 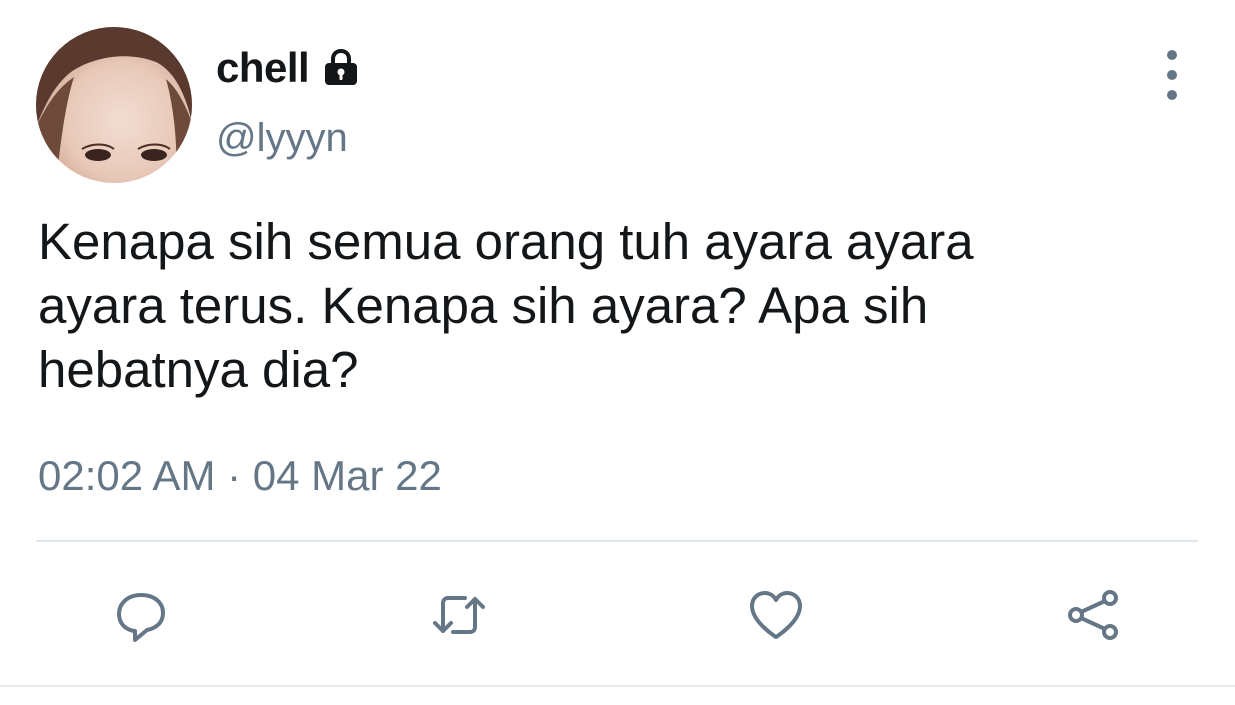 I want to click on more-vertical-icon, so click(x=1172, y=75).